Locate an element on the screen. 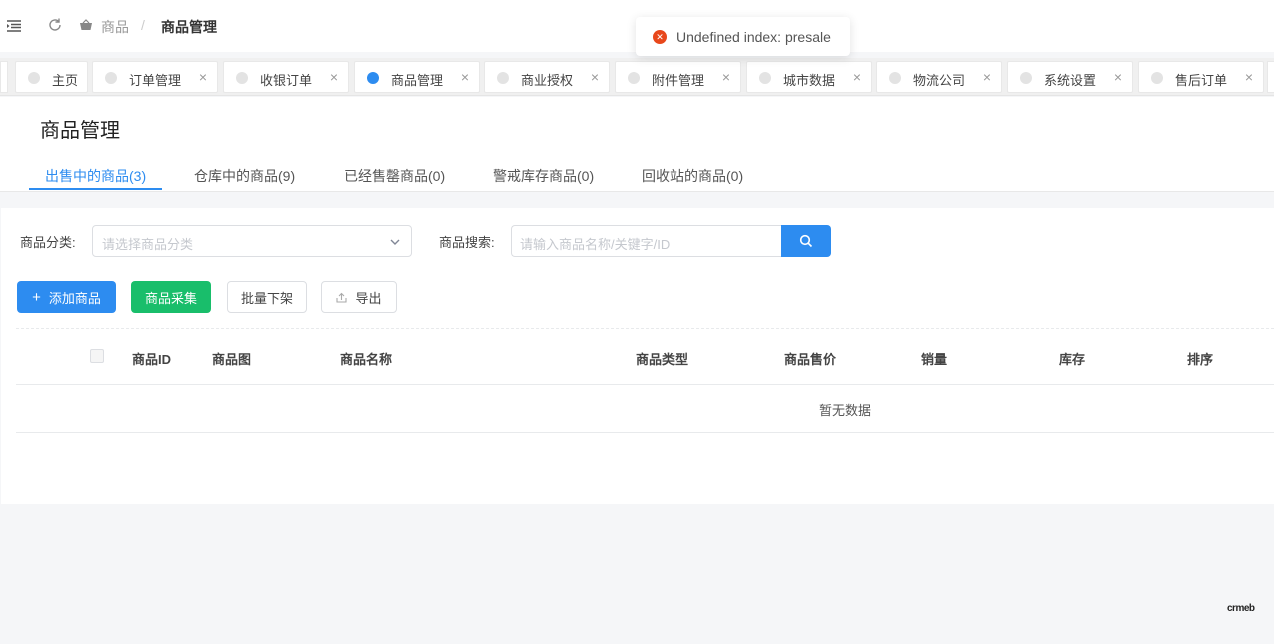  column-header-image: 商品图 is located at coordinates (232, 359).